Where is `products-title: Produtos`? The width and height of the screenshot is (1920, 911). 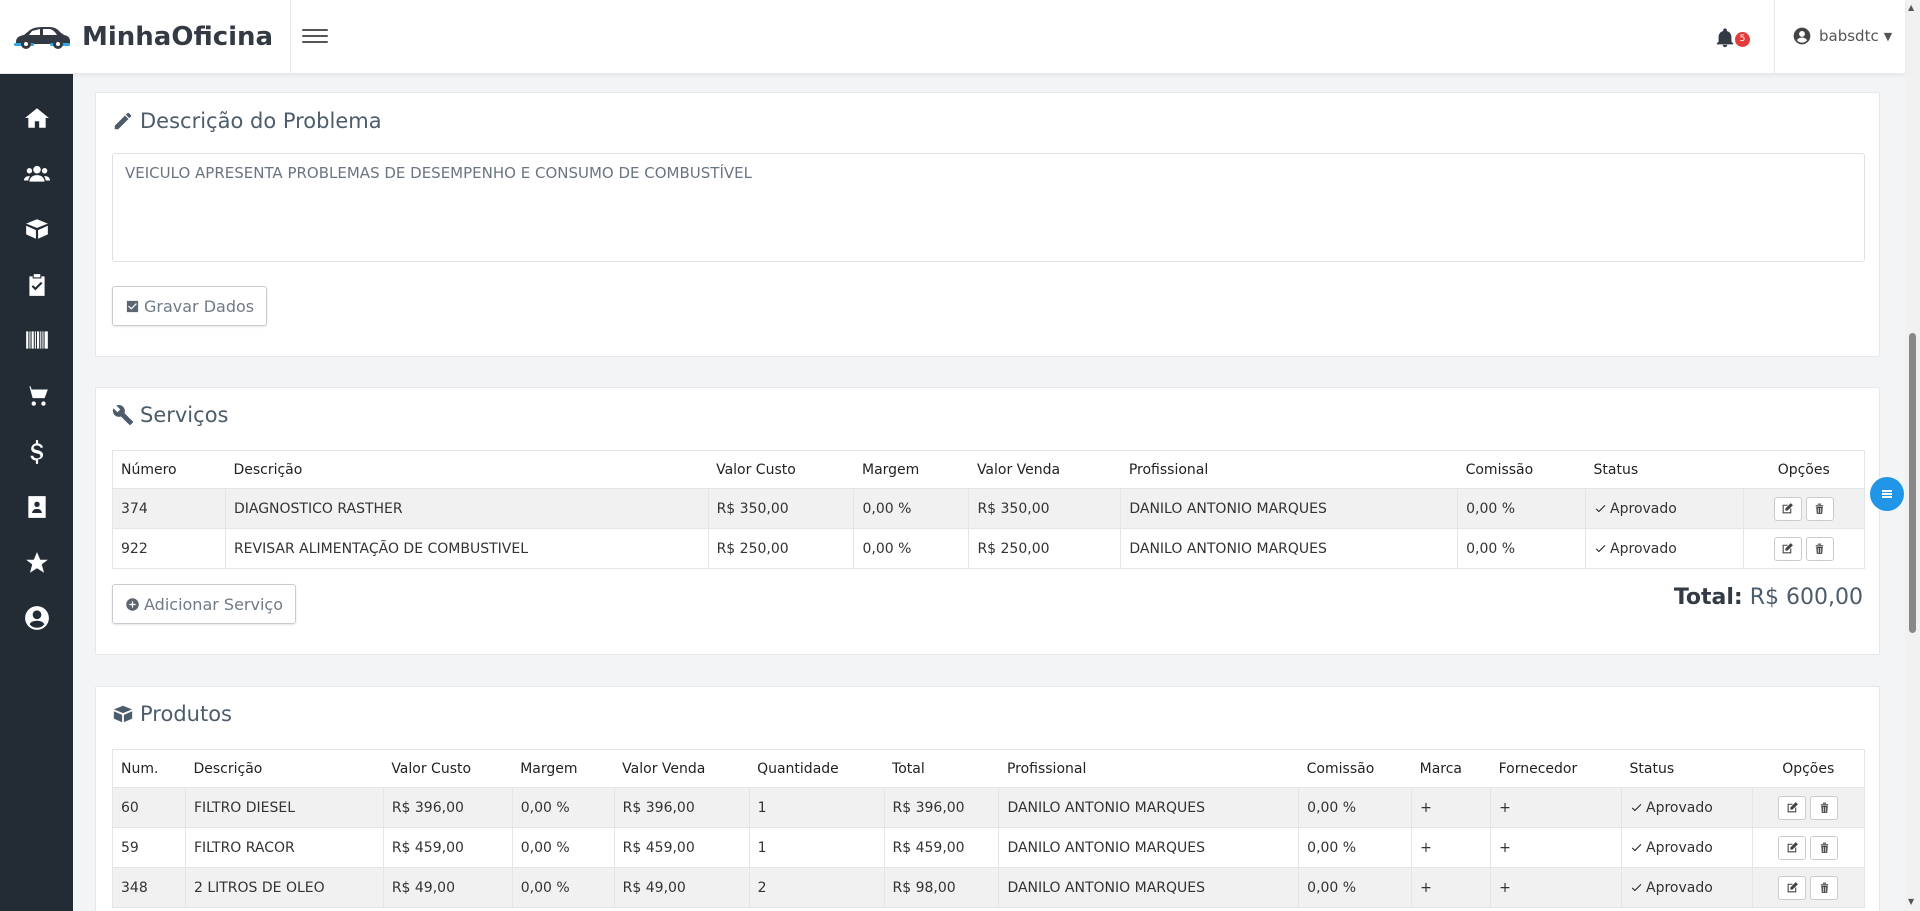
products-title: Produtos is located at coordinates (172, 714).